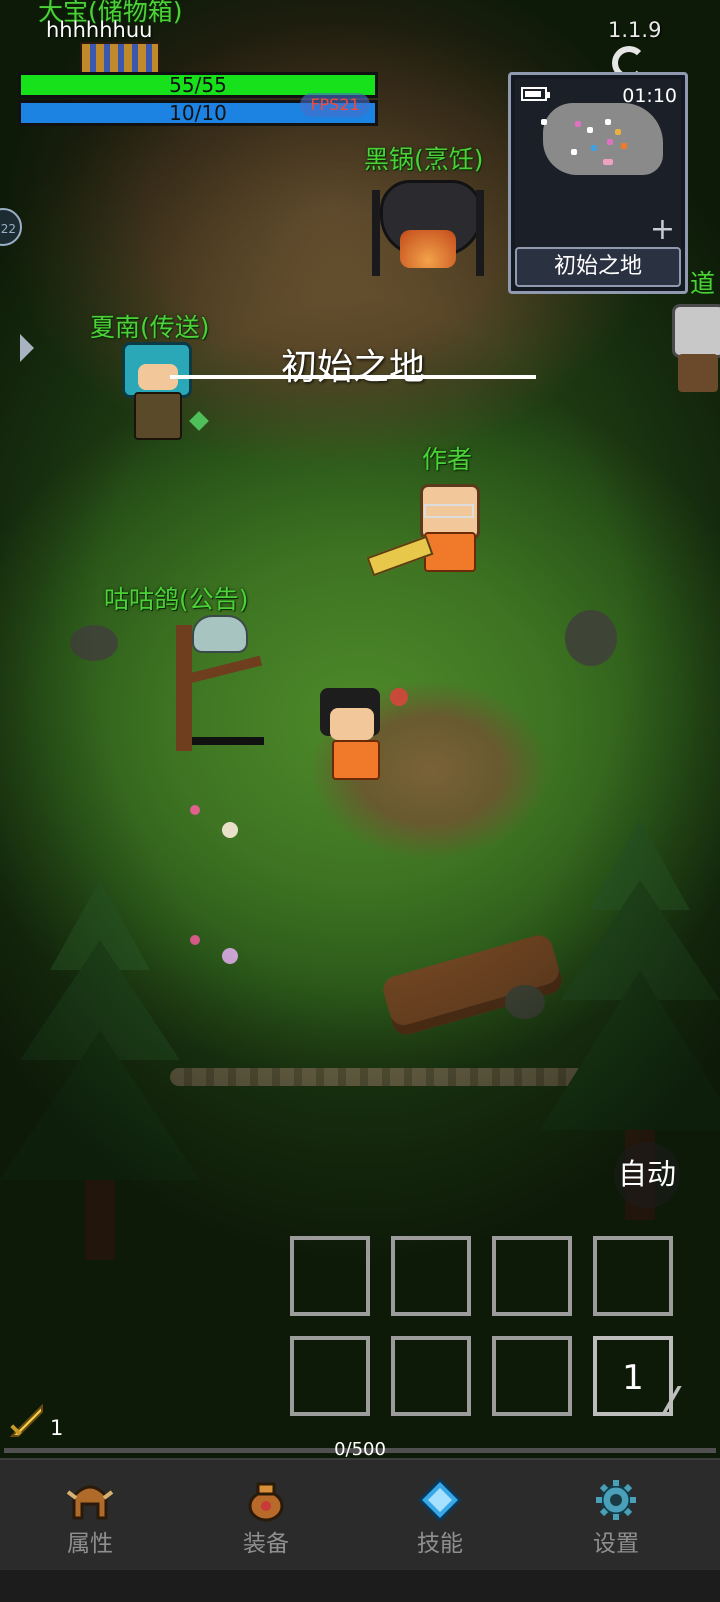  Describe the element at coordinates (649, 96) in the screenshot. I see `clock-time: 01:10` at that location.